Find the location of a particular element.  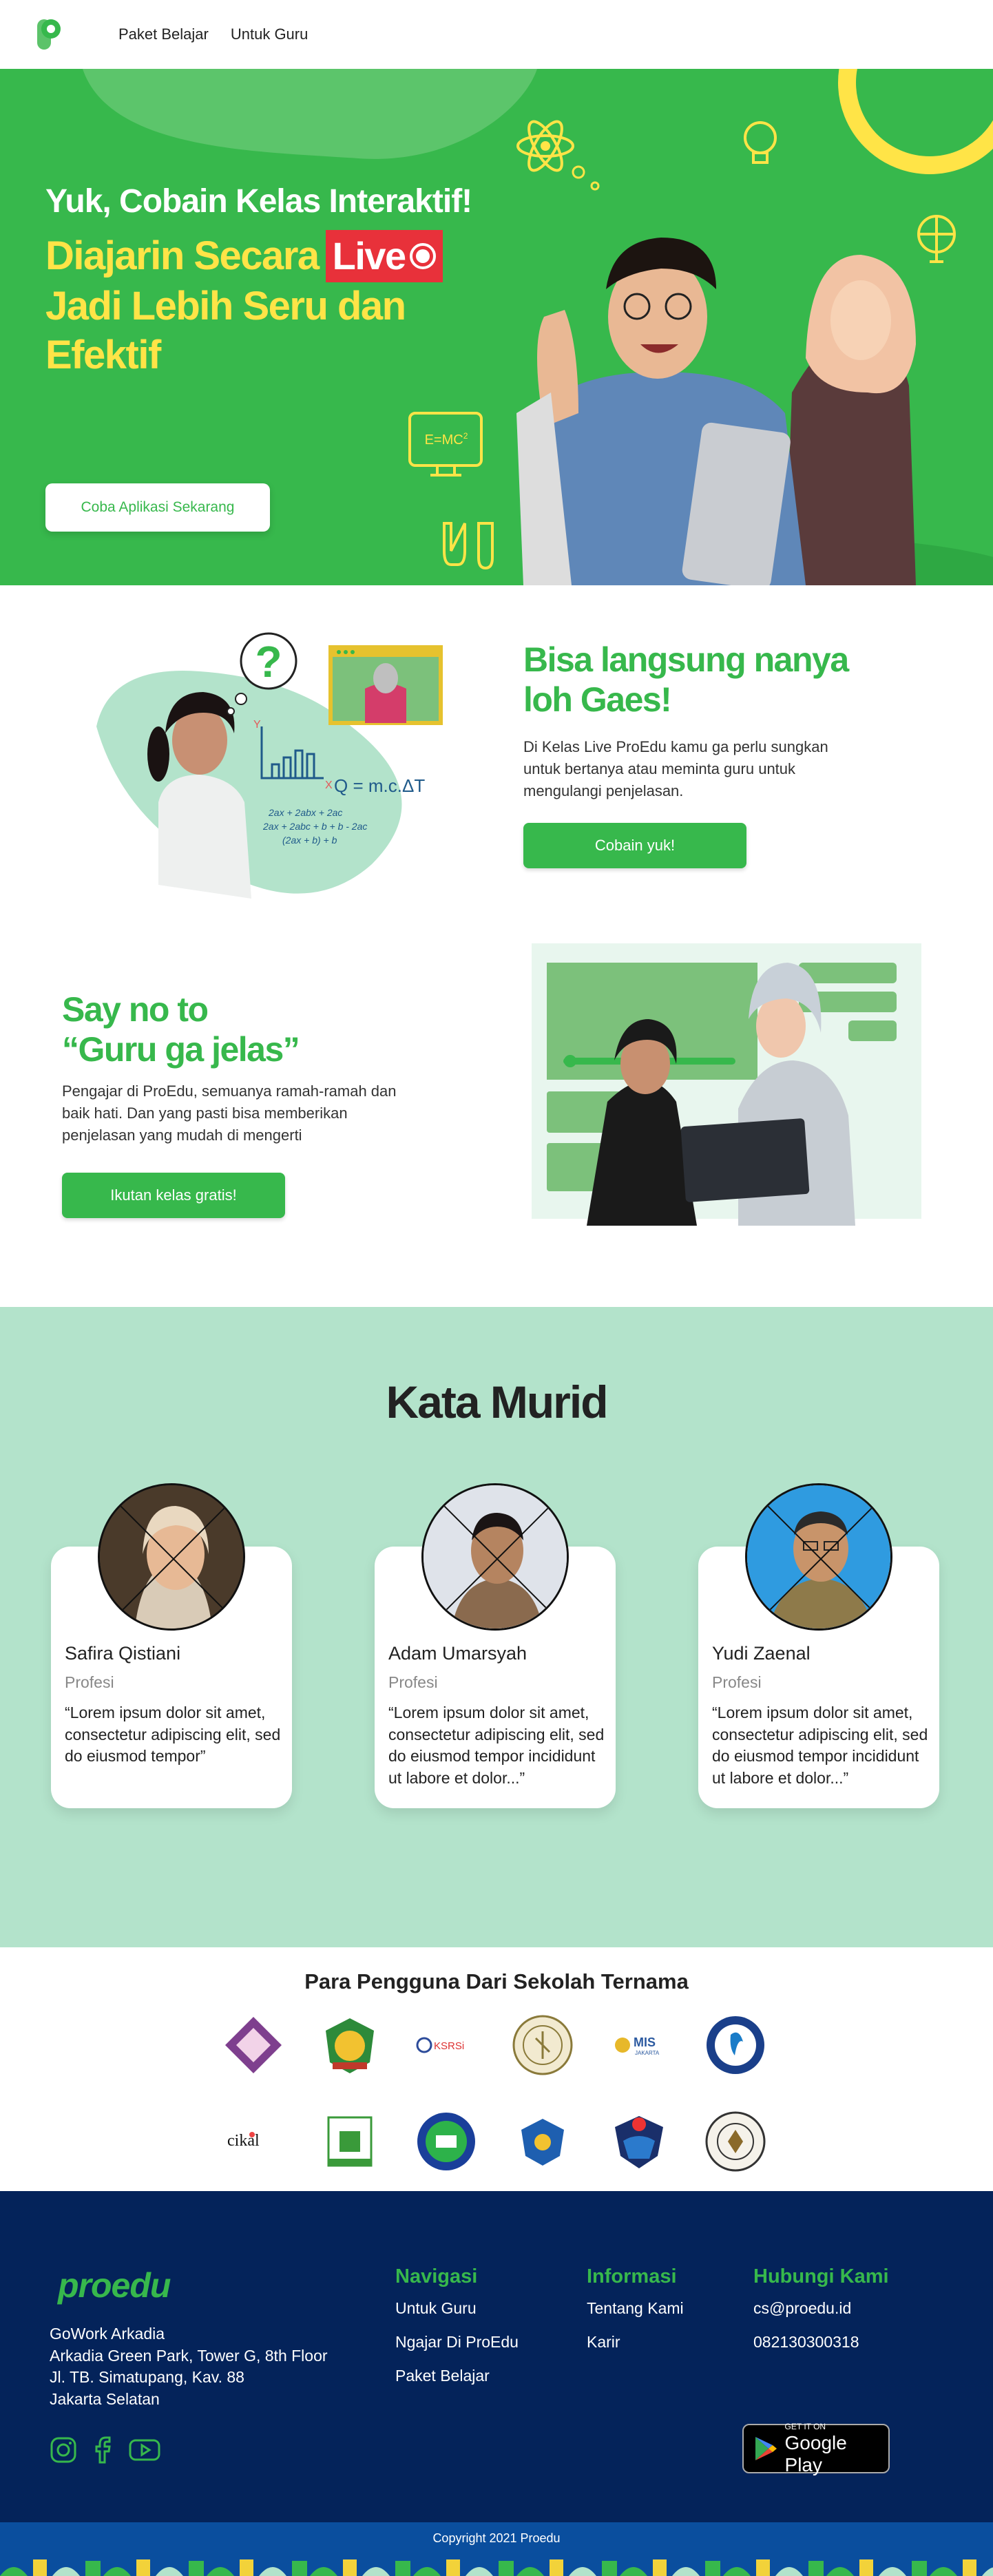

top-nav: Paket Belajar Untuk Guru is located at coordinates (496, 34).